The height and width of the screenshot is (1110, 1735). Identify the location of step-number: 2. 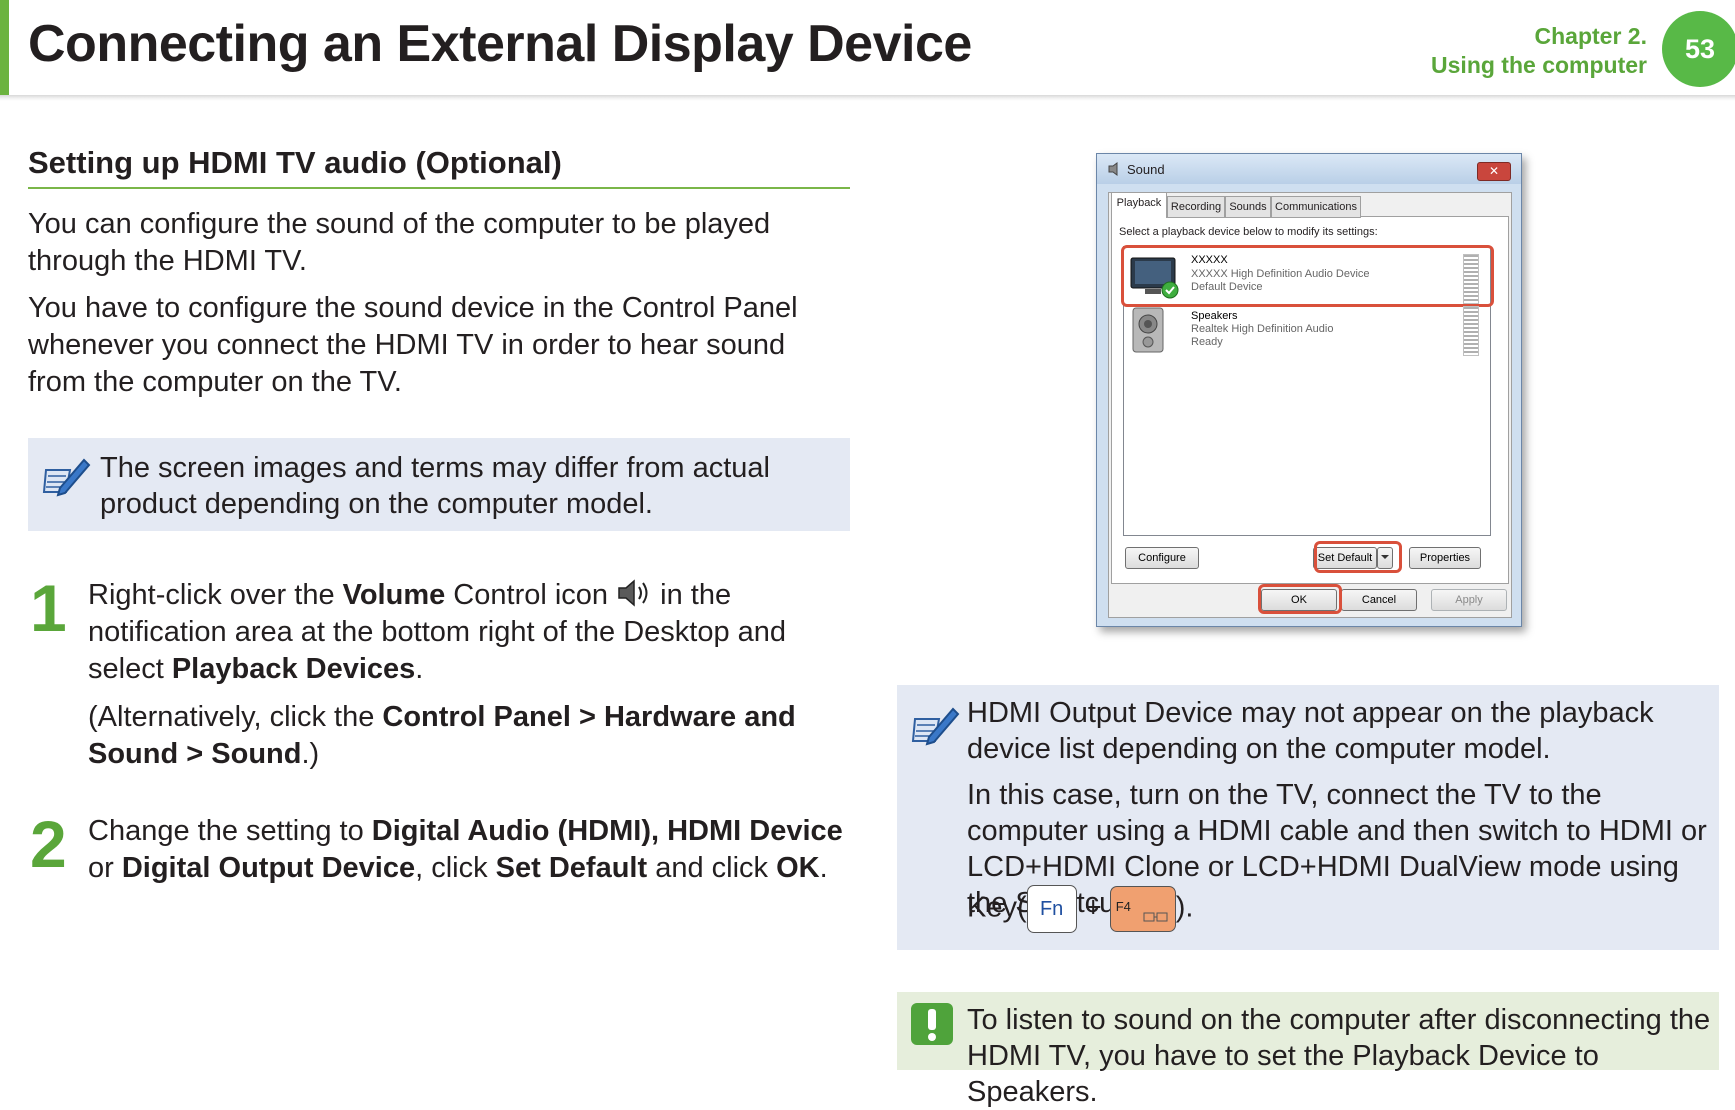
(48, 844).